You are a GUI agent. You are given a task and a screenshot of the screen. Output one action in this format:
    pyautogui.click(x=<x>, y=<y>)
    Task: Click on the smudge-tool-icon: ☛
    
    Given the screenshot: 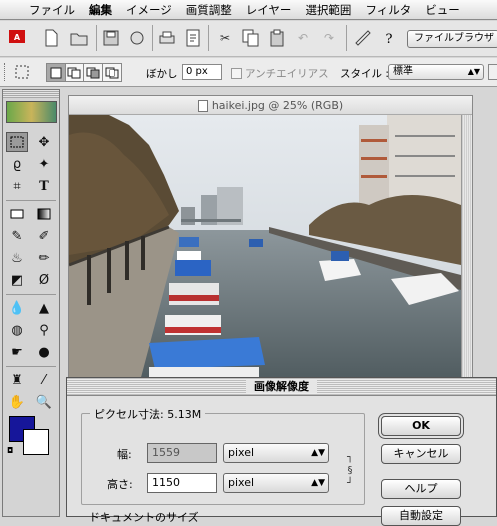 What is the action you would take?
    pyautogui.click(x=17, y=352)
    